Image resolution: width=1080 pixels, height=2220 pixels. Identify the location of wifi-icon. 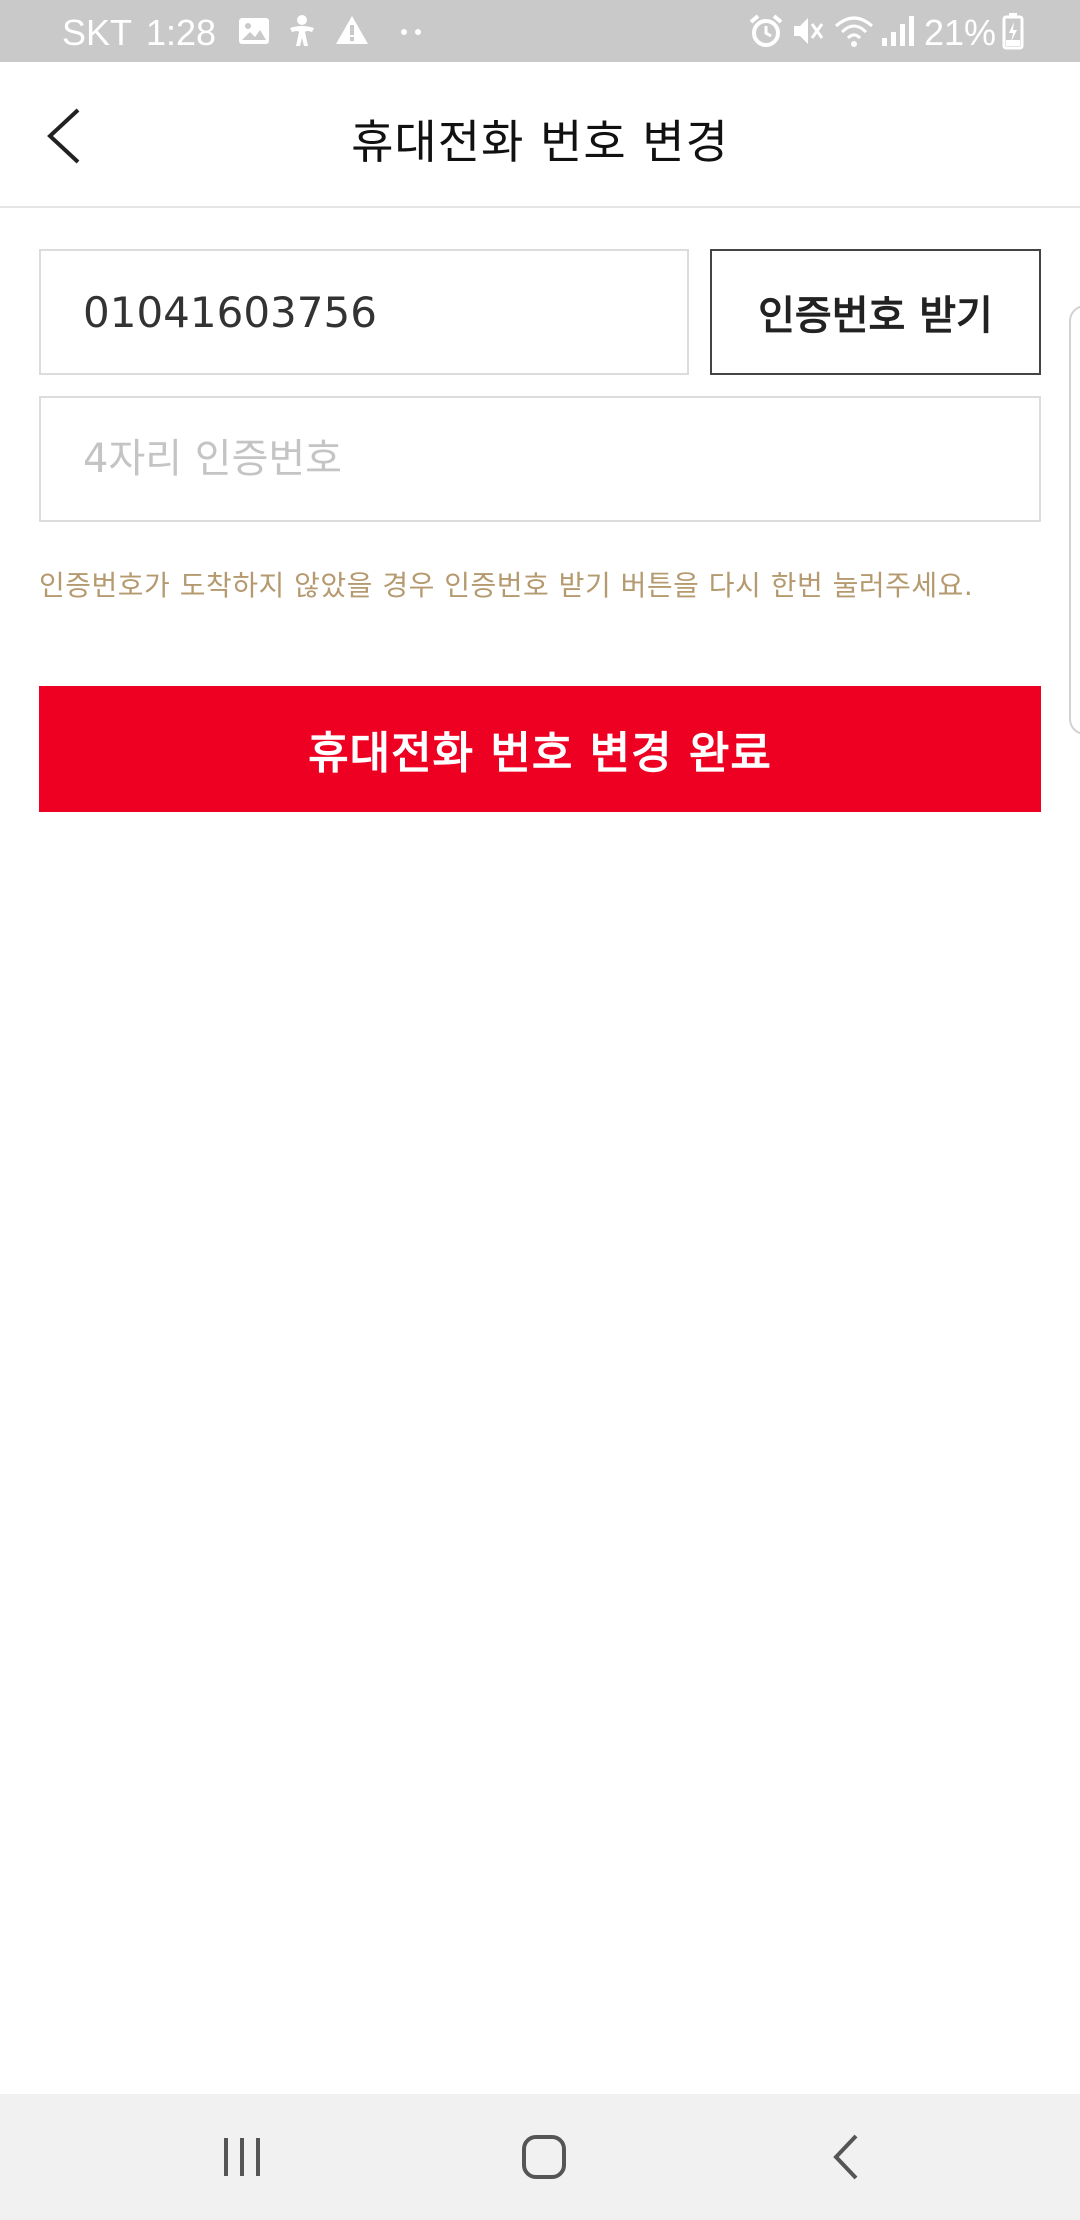
(854, 31).